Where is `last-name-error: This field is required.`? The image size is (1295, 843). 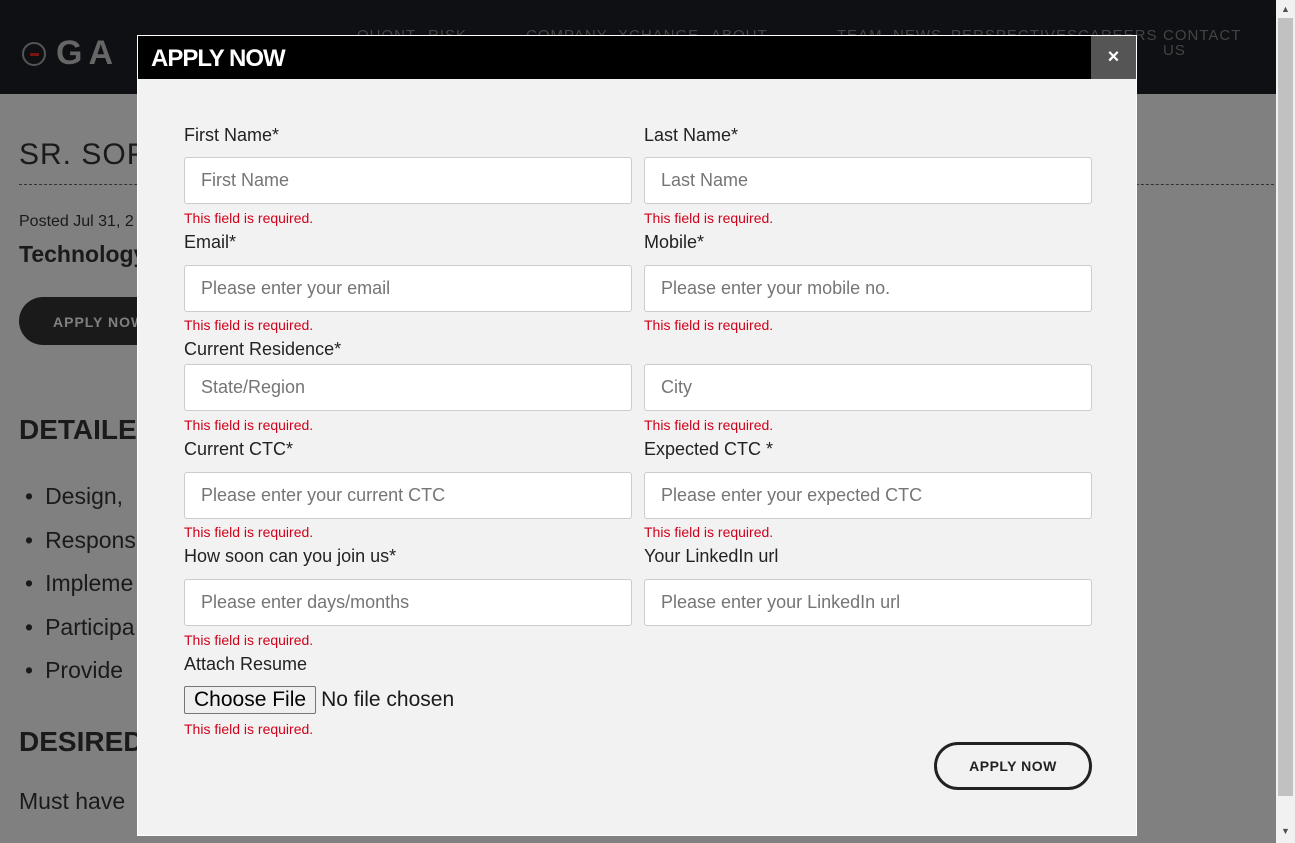 last-name-error: This field is required. is located at coordinates (709, 218).